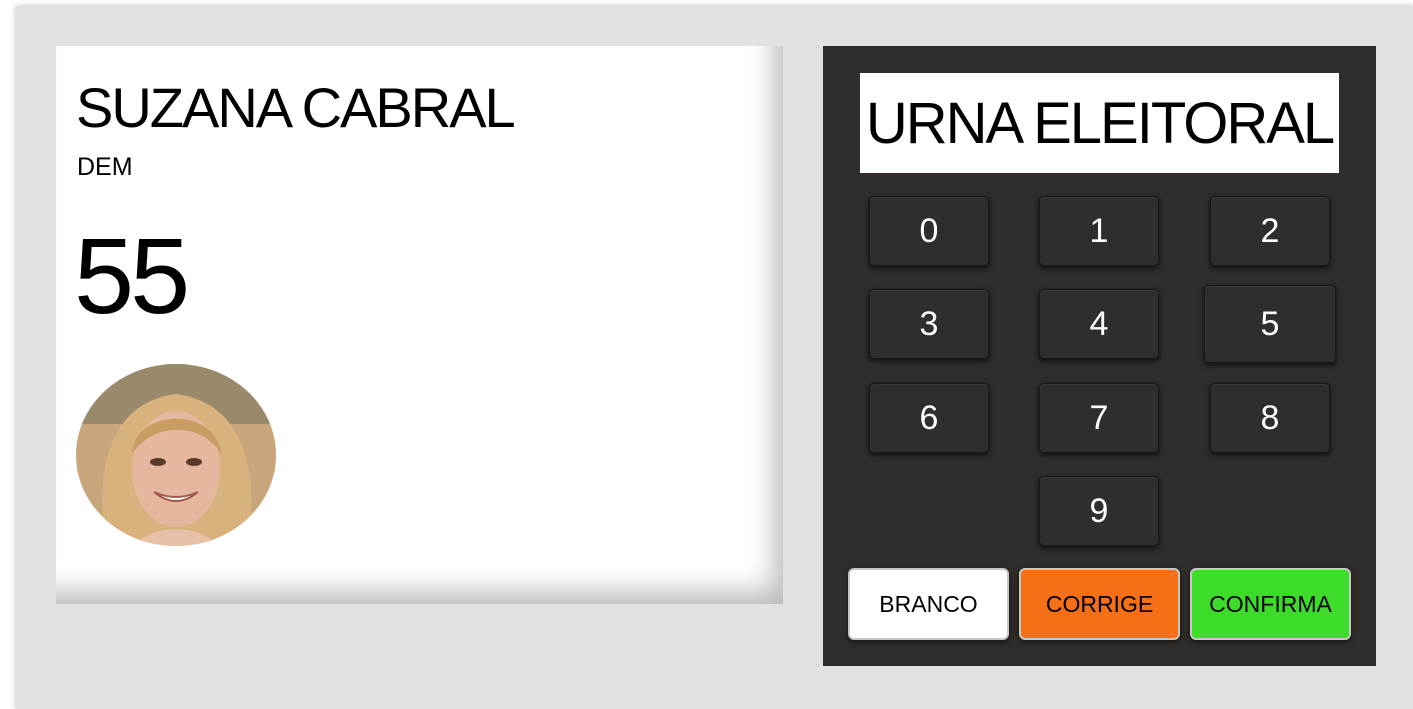  Describe the element at coordinates (1270, 231) in the screenshot. I see `key-2: 2` at that location.